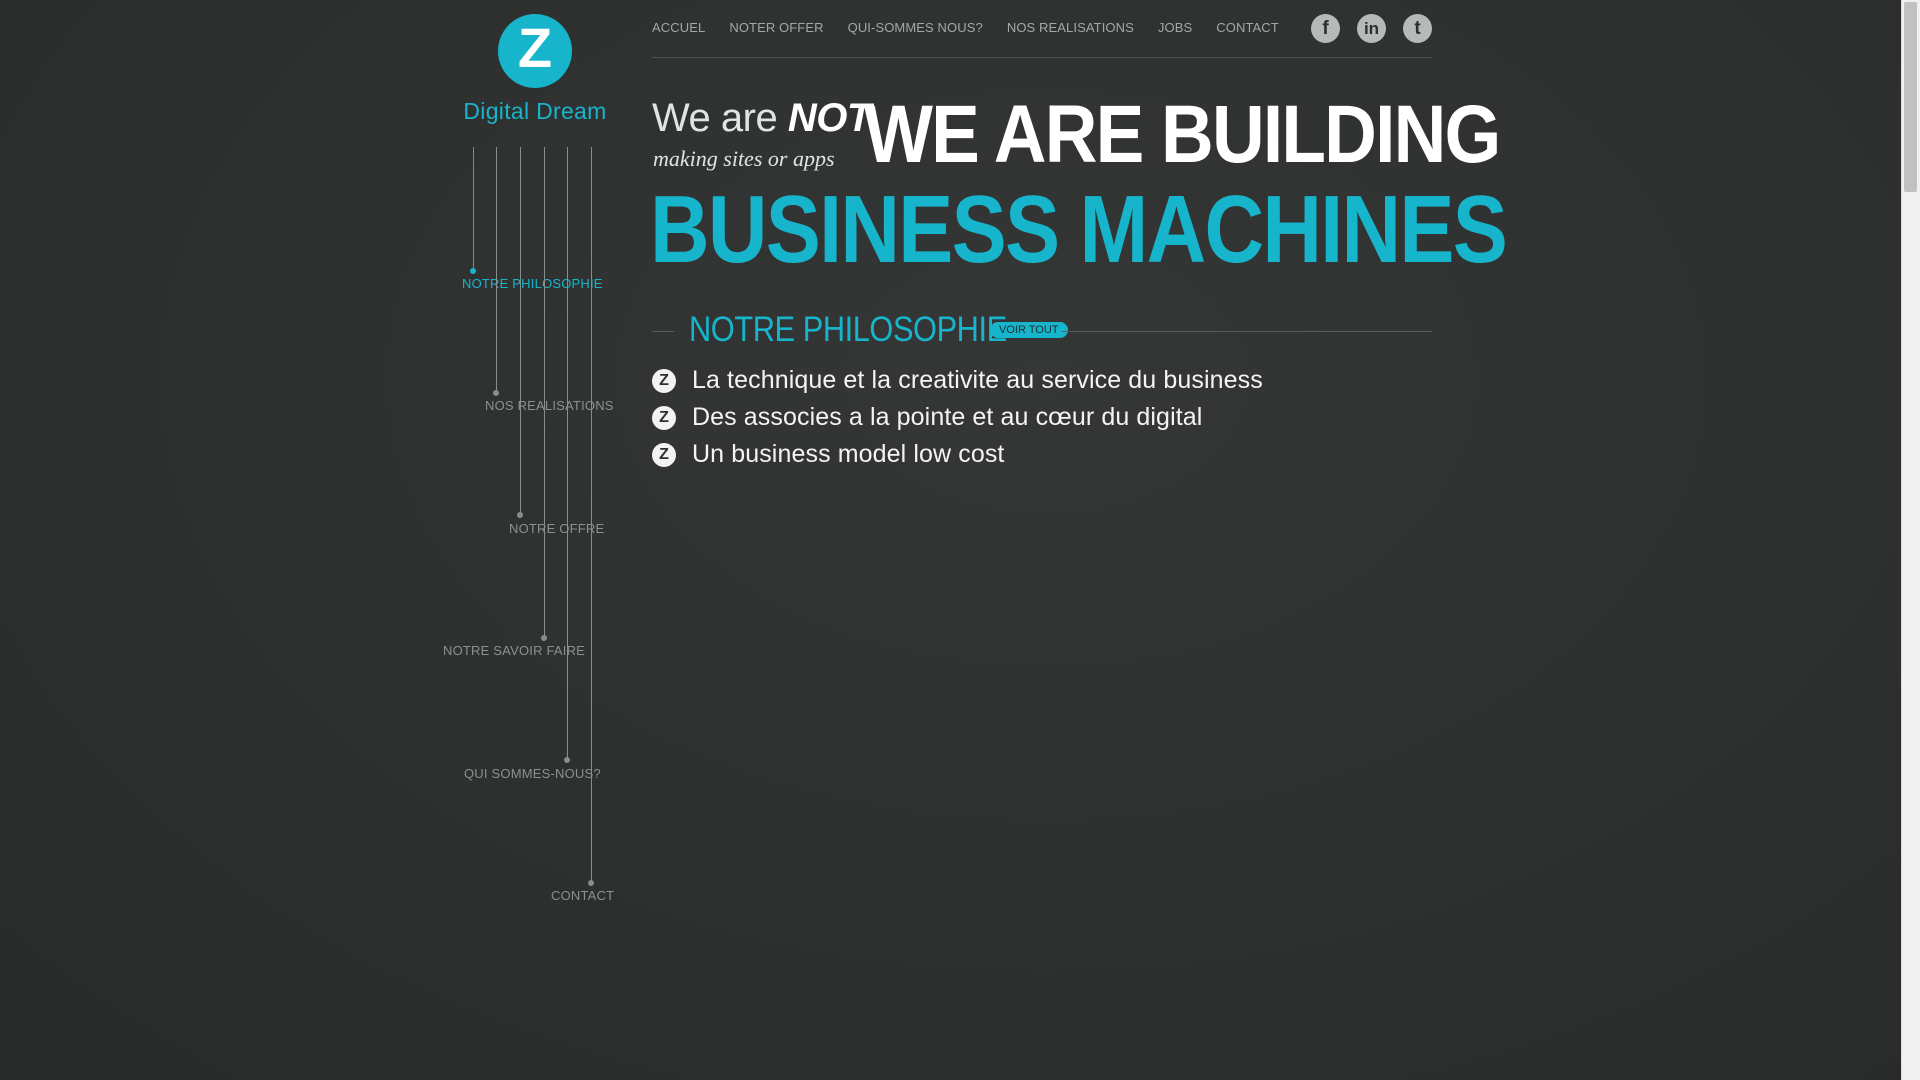  What do you see at coordinates (678, 27) in the screenshot?
I see `top-nav-accueil: ACCUEL` at bounding box center [678, 27].